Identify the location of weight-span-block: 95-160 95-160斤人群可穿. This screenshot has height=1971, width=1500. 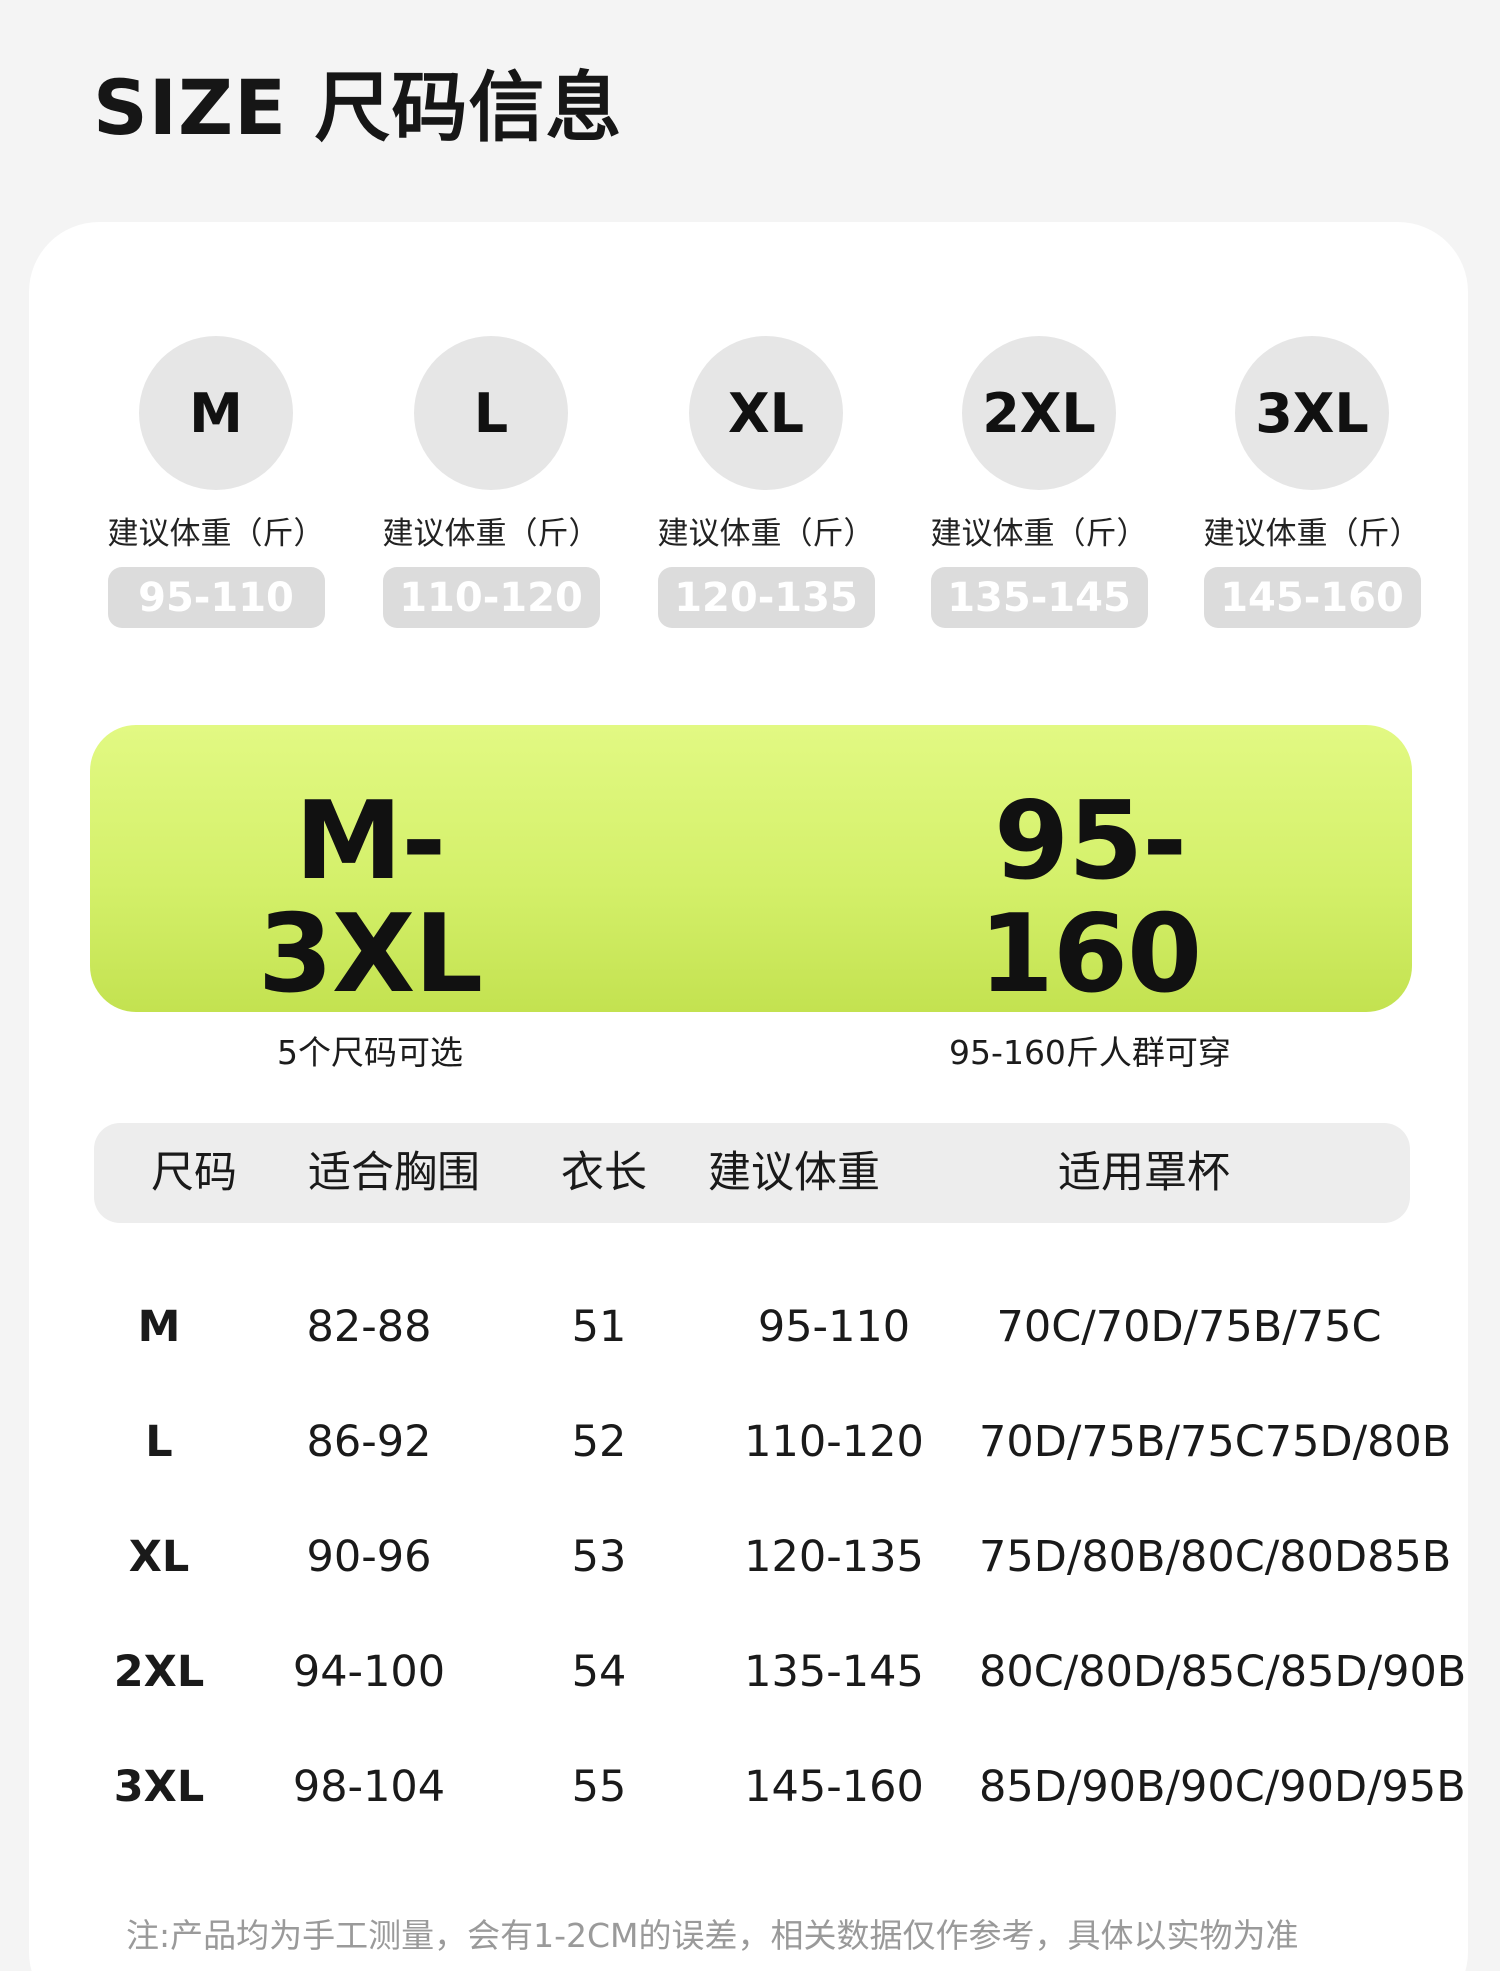
(1090, 929).